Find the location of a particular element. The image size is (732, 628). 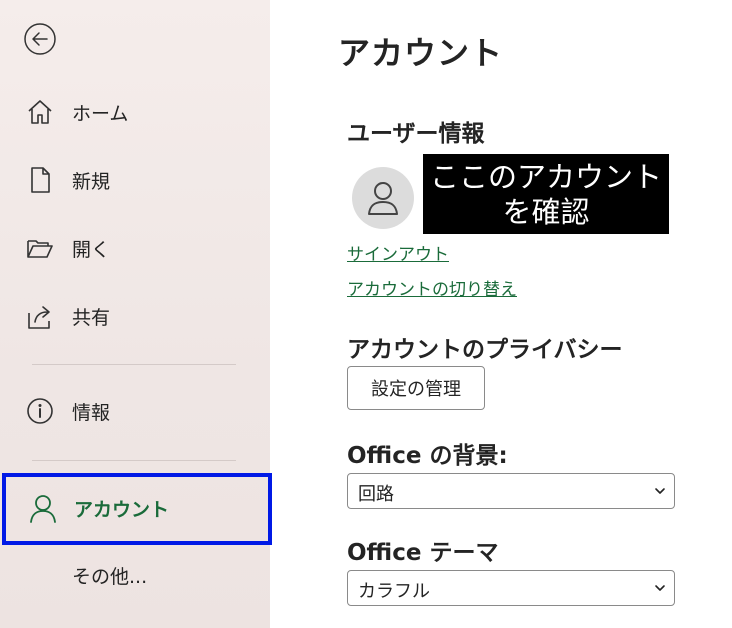

nav-item-label: ホーム is located at coordinates (100, 113).